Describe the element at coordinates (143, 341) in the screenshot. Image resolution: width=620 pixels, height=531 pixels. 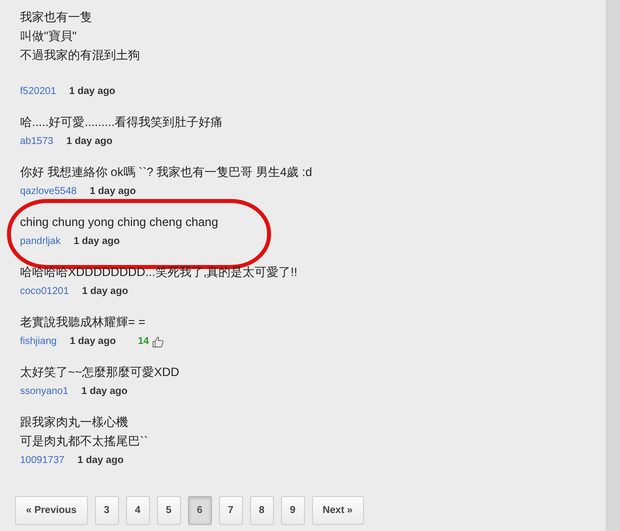
I see `like-count: 14` at that location.